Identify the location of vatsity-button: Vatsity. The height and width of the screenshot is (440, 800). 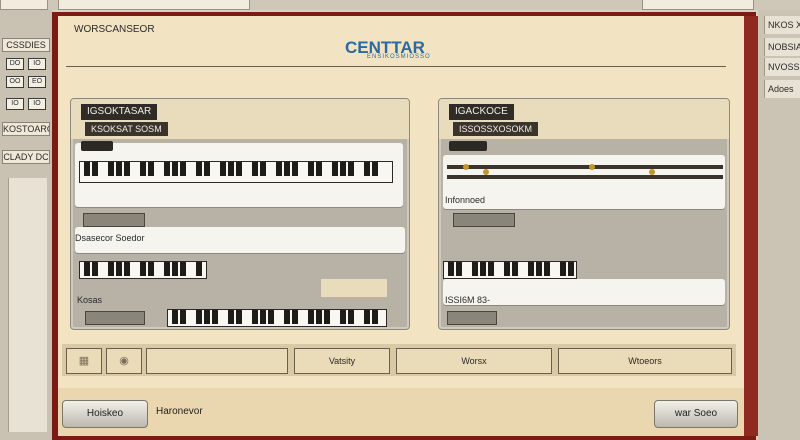
(342, 361).